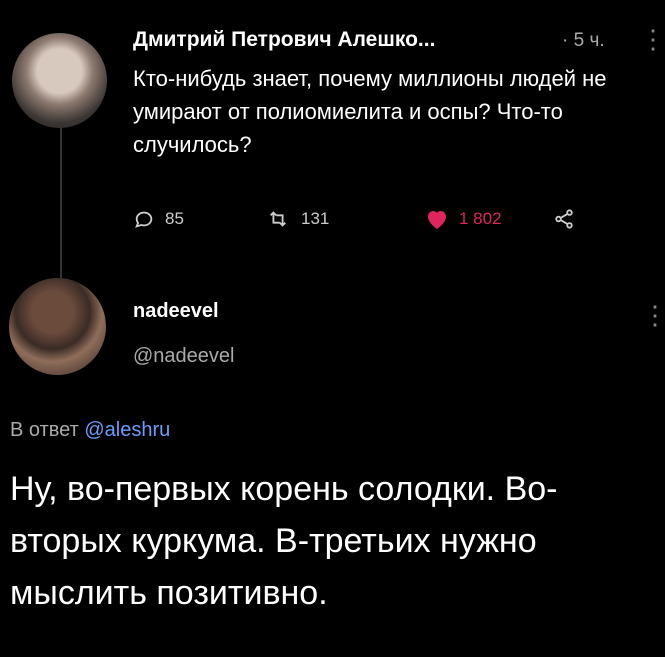 This screenshot has width=665, height=657. I want to click on like-button: 1 802, so click(463, 219).